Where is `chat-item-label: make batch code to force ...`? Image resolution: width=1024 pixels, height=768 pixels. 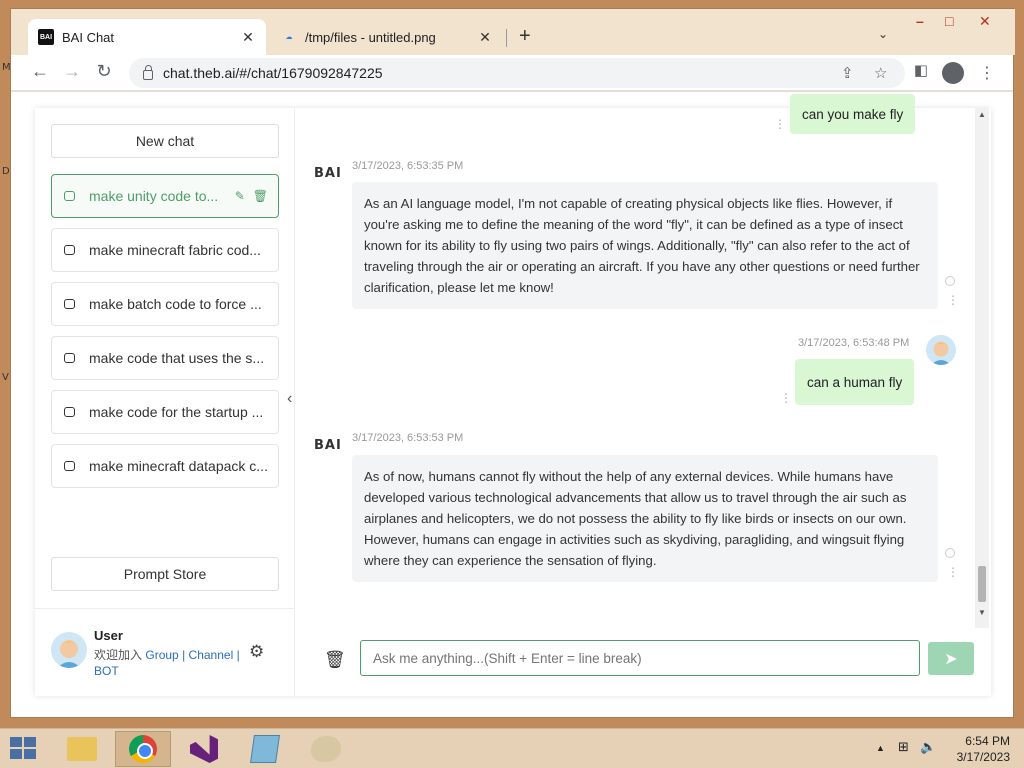
chat-item-label: make batch code to force ... is located at coordinates (175, 304).